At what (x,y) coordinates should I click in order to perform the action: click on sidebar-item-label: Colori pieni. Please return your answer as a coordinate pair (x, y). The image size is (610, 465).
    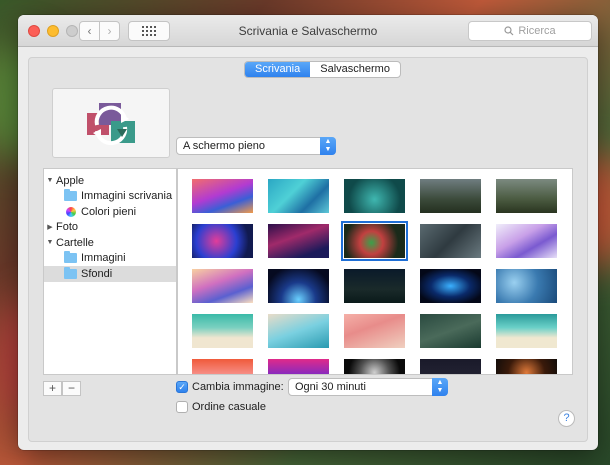
    Looking at the image, I should click on (109, 211).